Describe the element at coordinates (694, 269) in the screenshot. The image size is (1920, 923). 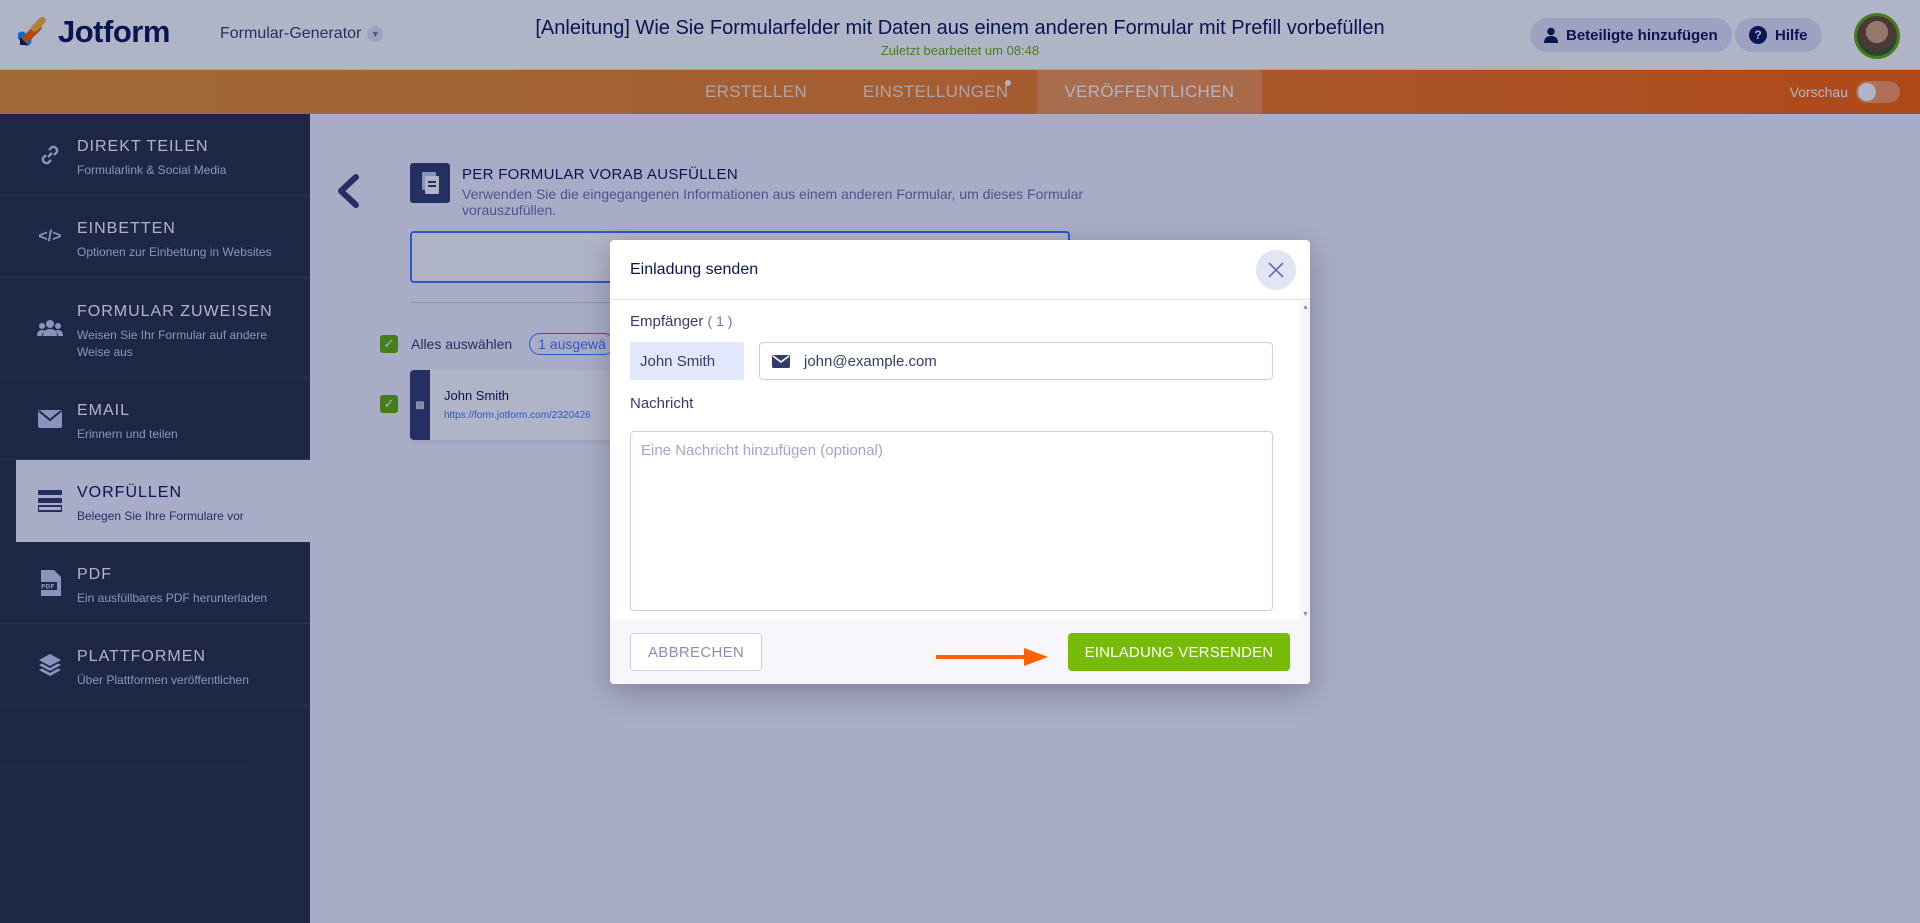
I see `modal-title: Einladung senden` at that location.